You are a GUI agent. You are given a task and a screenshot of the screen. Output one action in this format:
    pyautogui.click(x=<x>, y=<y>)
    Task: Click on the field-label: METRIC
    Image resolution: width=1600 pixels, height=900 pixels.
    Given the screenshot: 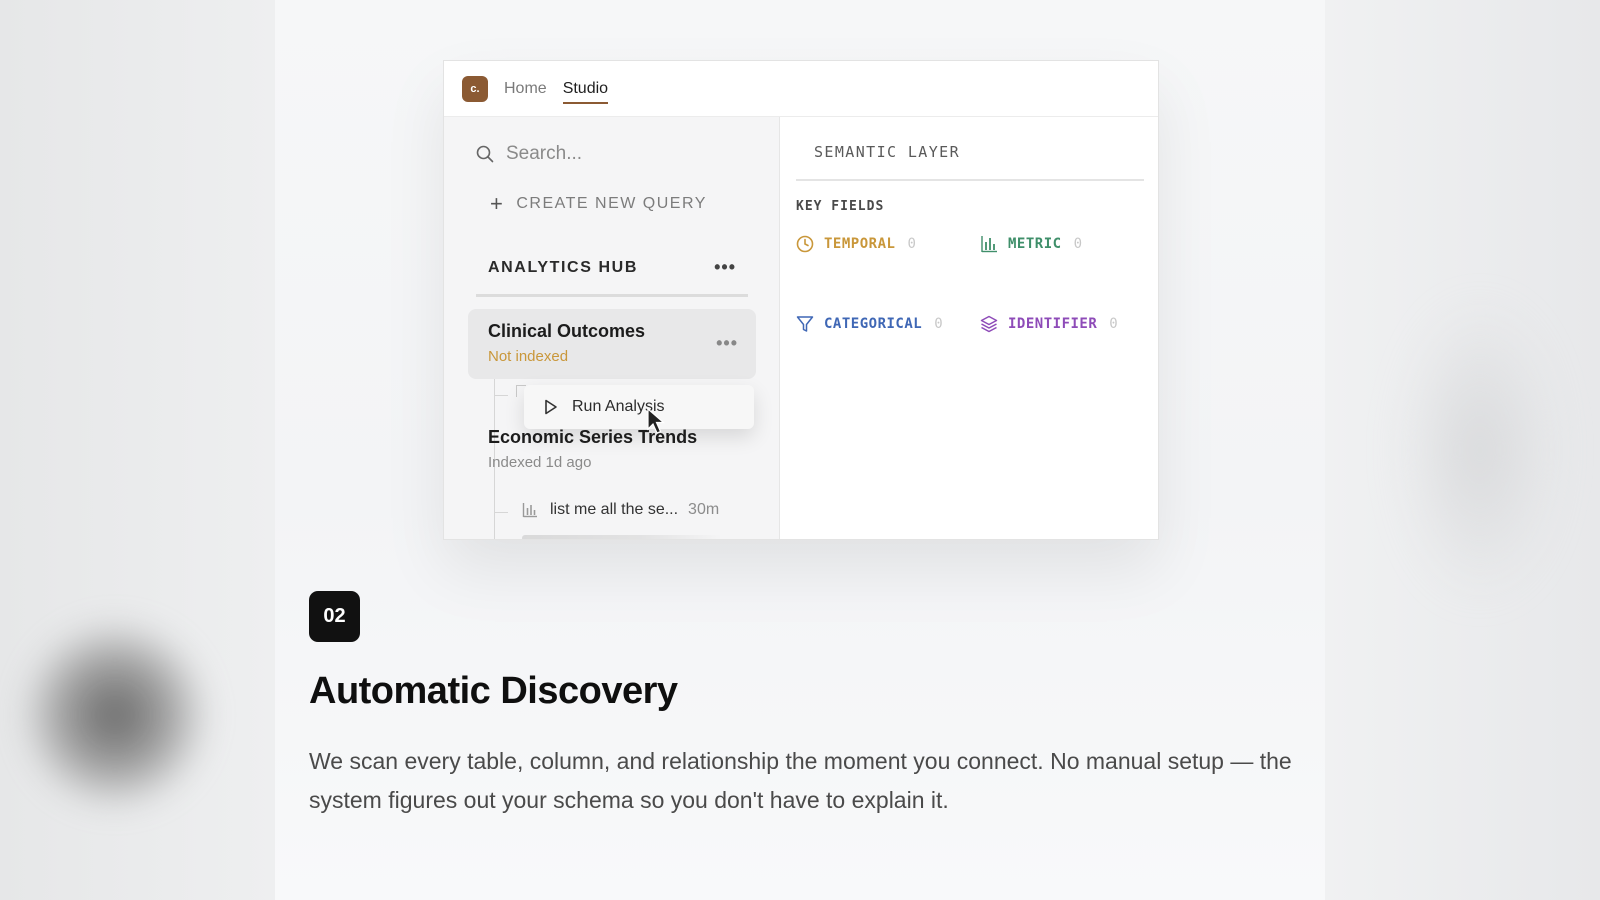 What is the action you would take?
    pyautogui.click(x=1035, y=244)
    